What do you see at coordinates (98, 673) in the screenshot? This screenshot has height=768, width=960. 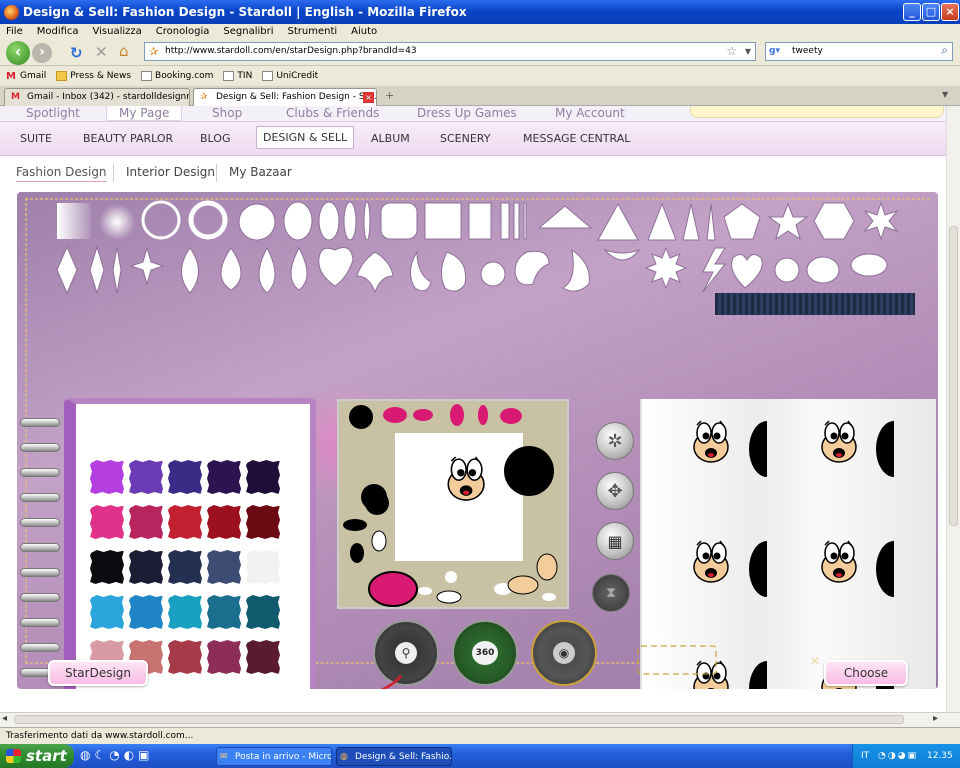 I see `stardesign-button: StarDesign` at bounding box center [98, 673].